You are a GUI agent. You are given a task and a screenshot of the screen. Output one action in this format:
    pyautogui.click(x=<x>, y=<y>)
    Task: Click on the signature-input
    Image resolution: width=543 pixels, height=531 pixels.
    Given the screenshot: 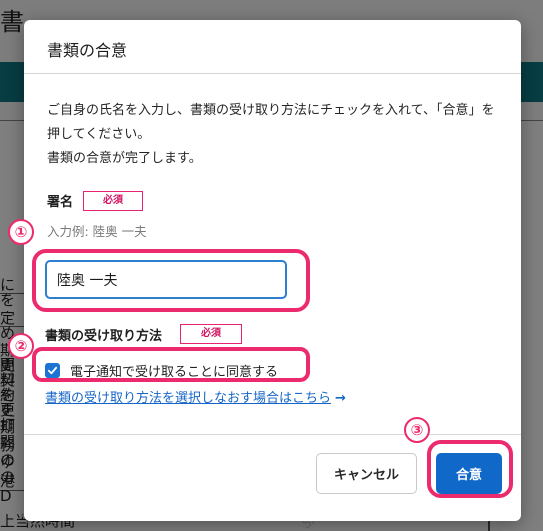 What is the action you would take?
    pyautogui.click(x=166, y=279)
    